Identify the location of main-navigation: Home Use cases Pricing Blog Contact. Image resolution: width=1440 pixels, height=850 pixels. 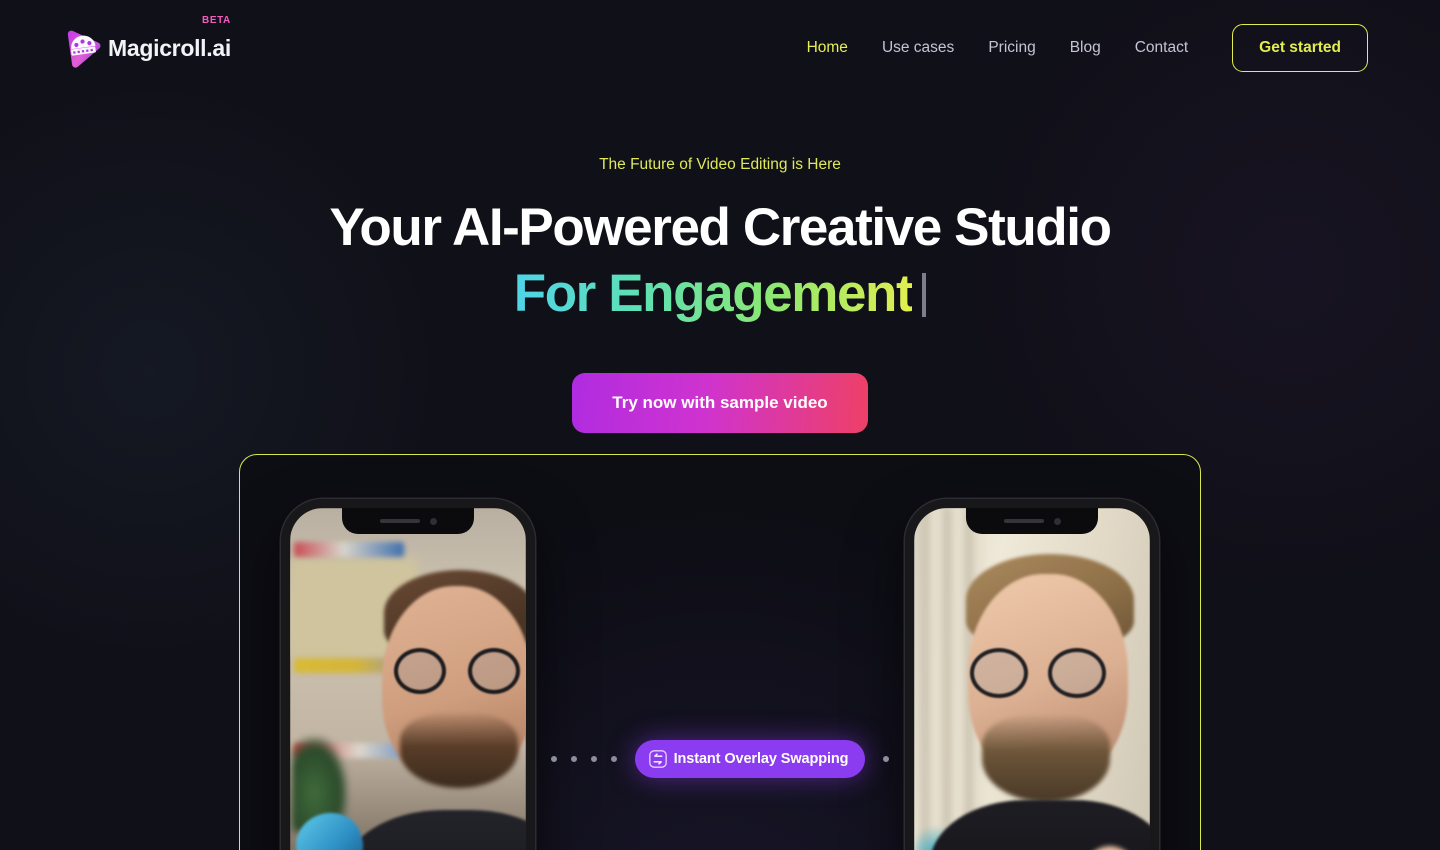
(998, 48).